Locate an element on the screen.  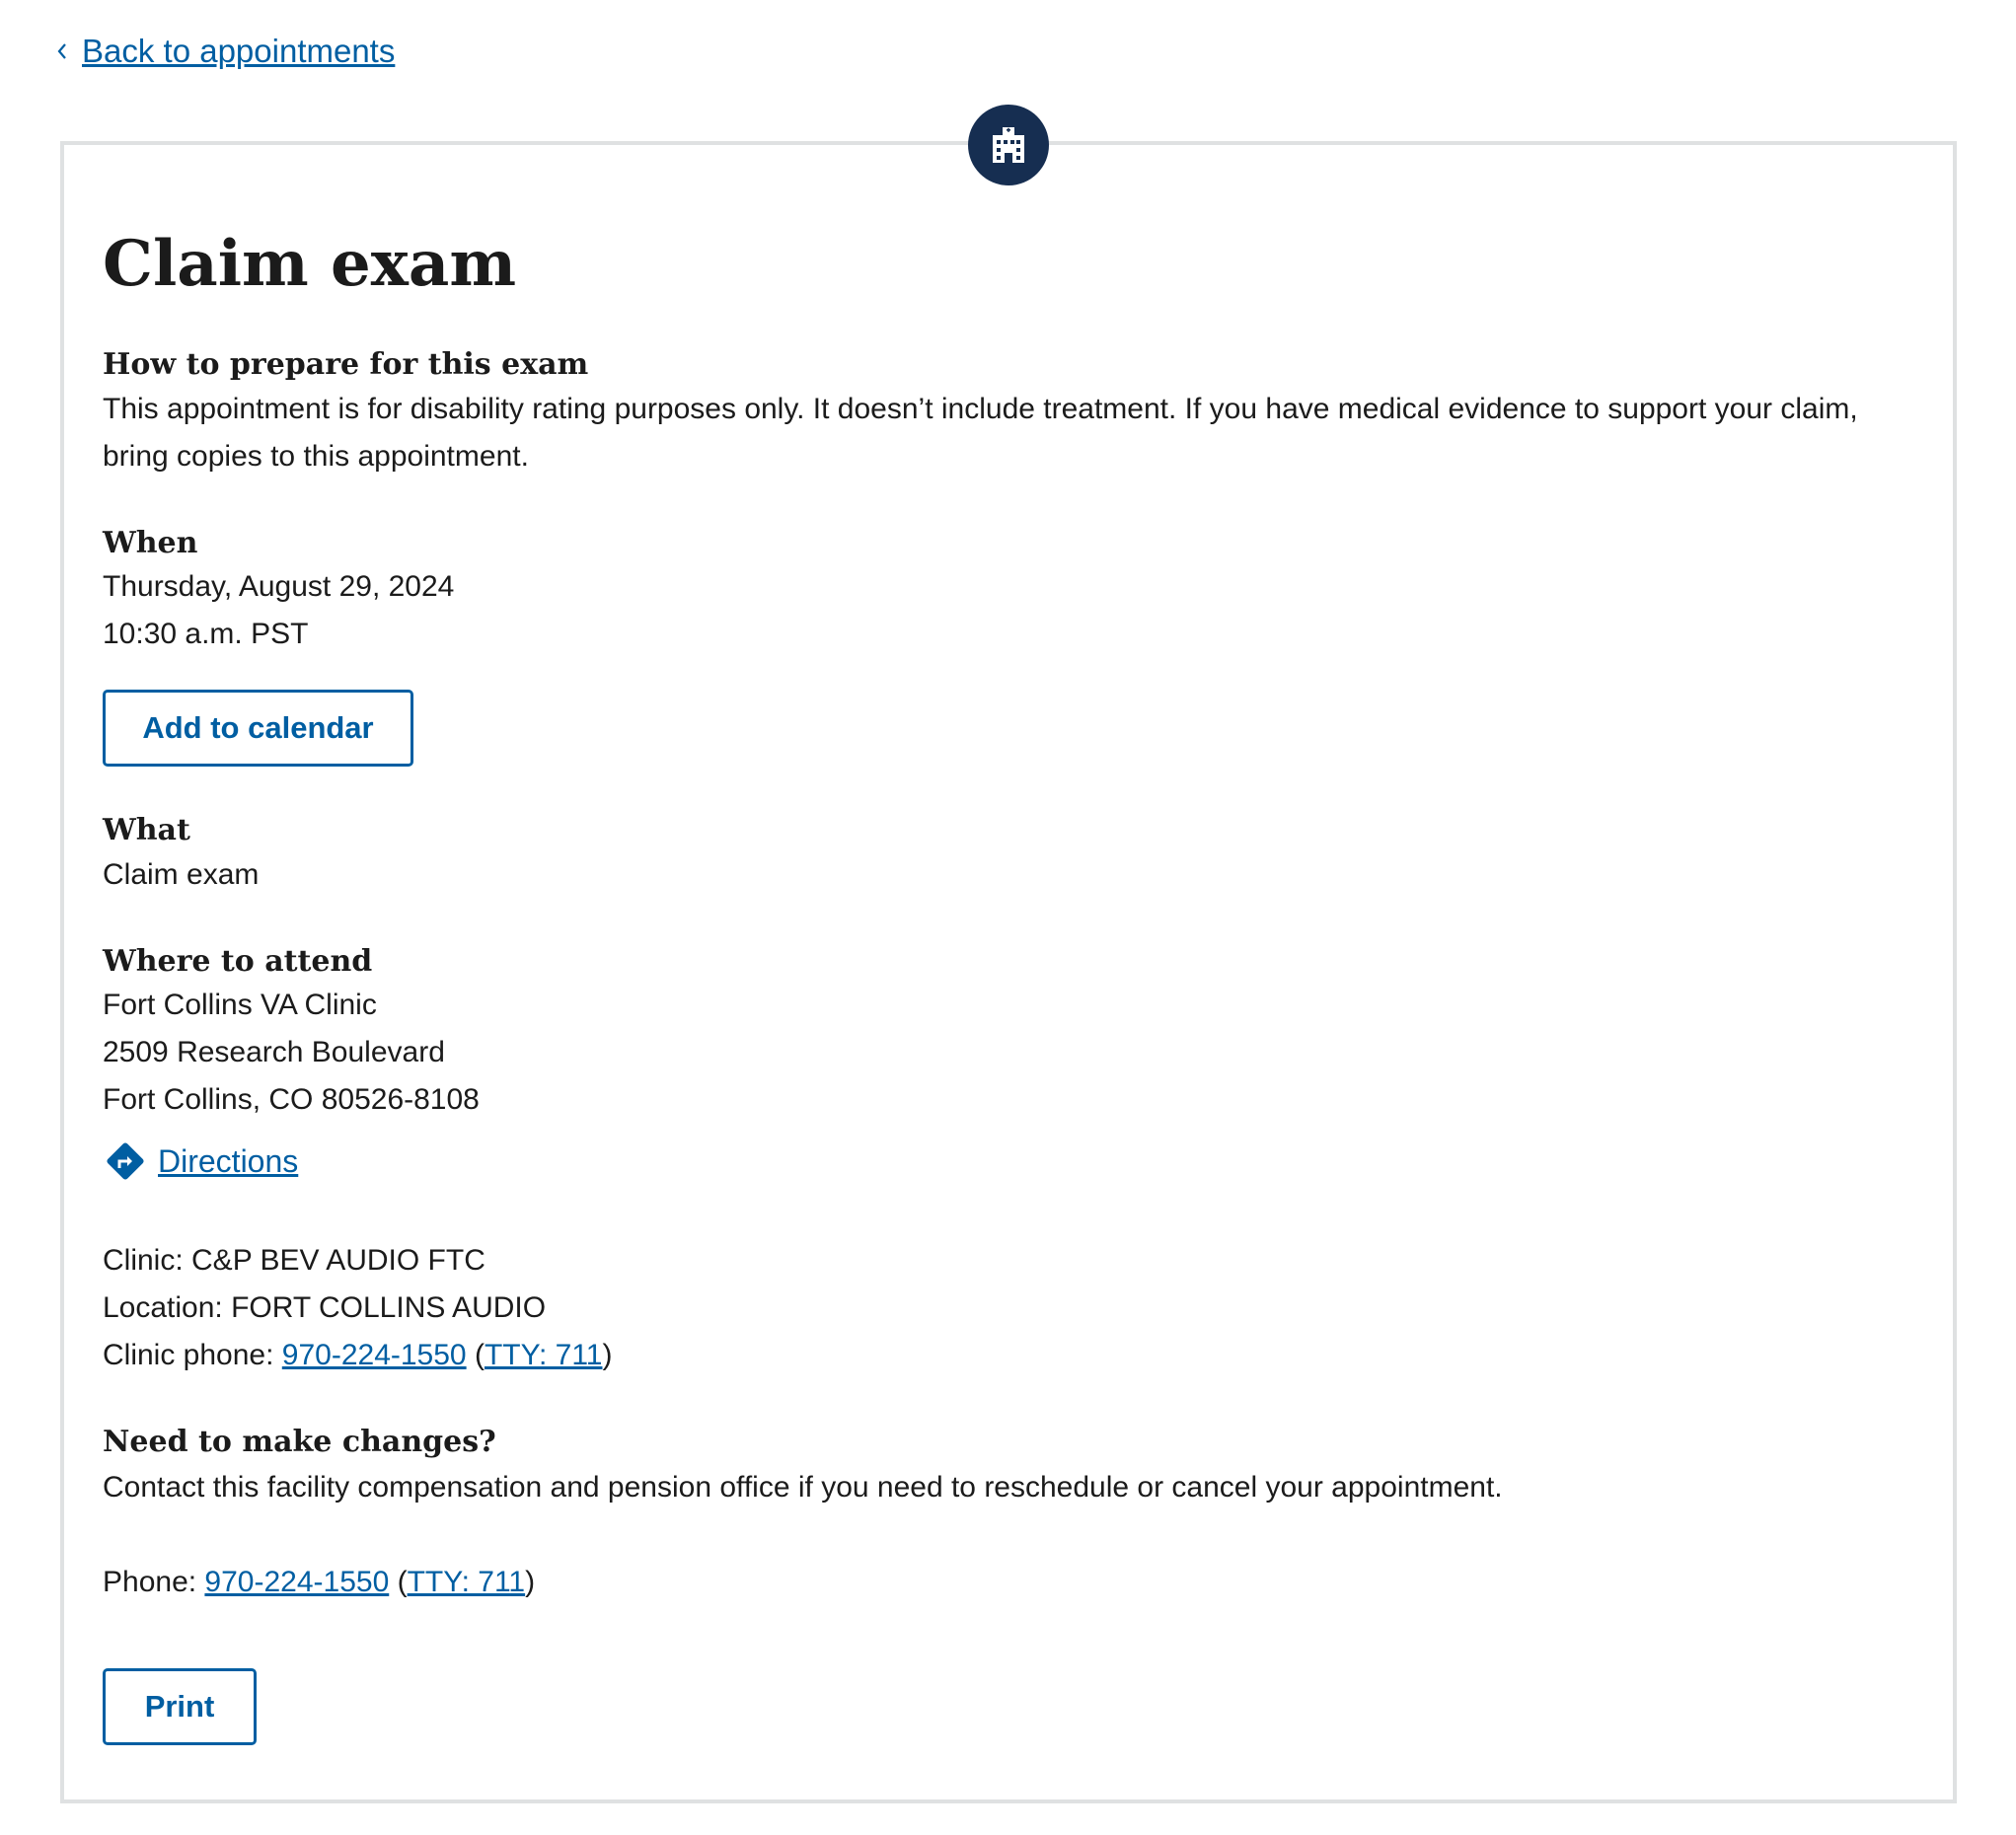
office-phone-label: Phone: is located at coordinates (154, 1582).